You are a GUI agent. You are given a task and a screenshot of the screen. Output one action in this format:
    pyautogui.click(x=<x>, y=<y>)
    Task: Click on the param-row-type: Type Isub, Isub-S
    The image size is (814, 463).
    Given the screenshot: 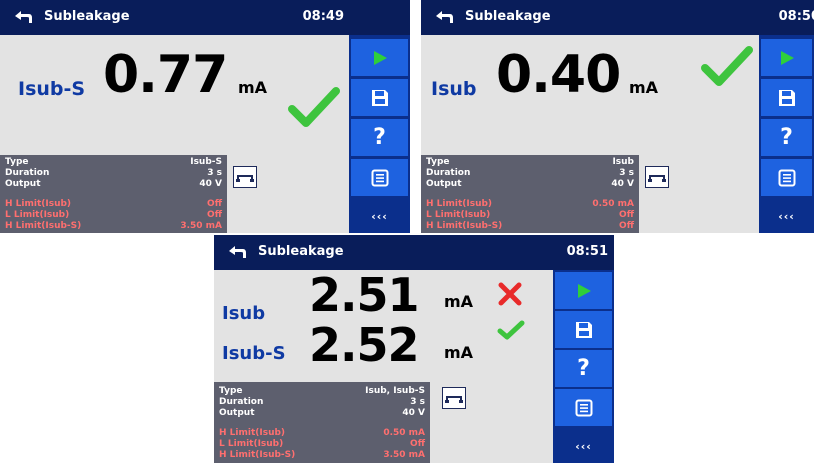 What is the action you would take?
    pyautogui.click(x=322, y=391)
    